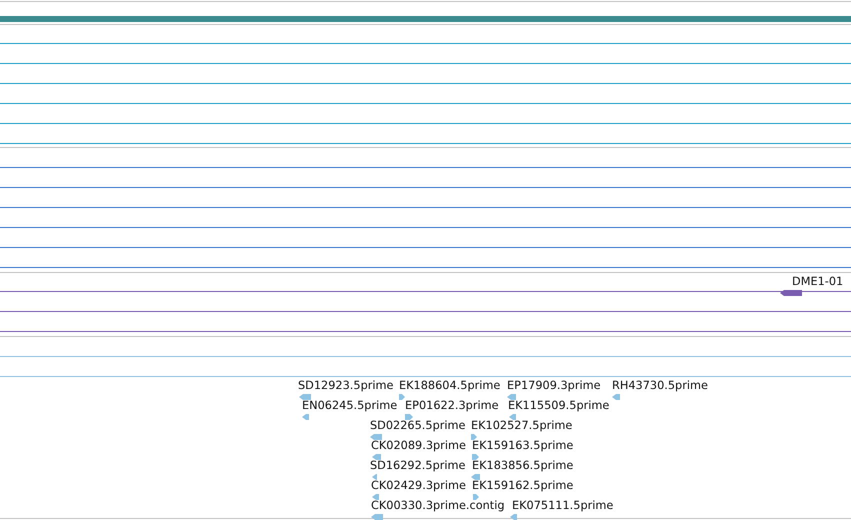 The width and height of the screenshot is (851, 520). What do you see at coordinates (523, 445) in the screenshot?
I see `feature-label: EK159163.5prime` at bounding box center [523, 445].